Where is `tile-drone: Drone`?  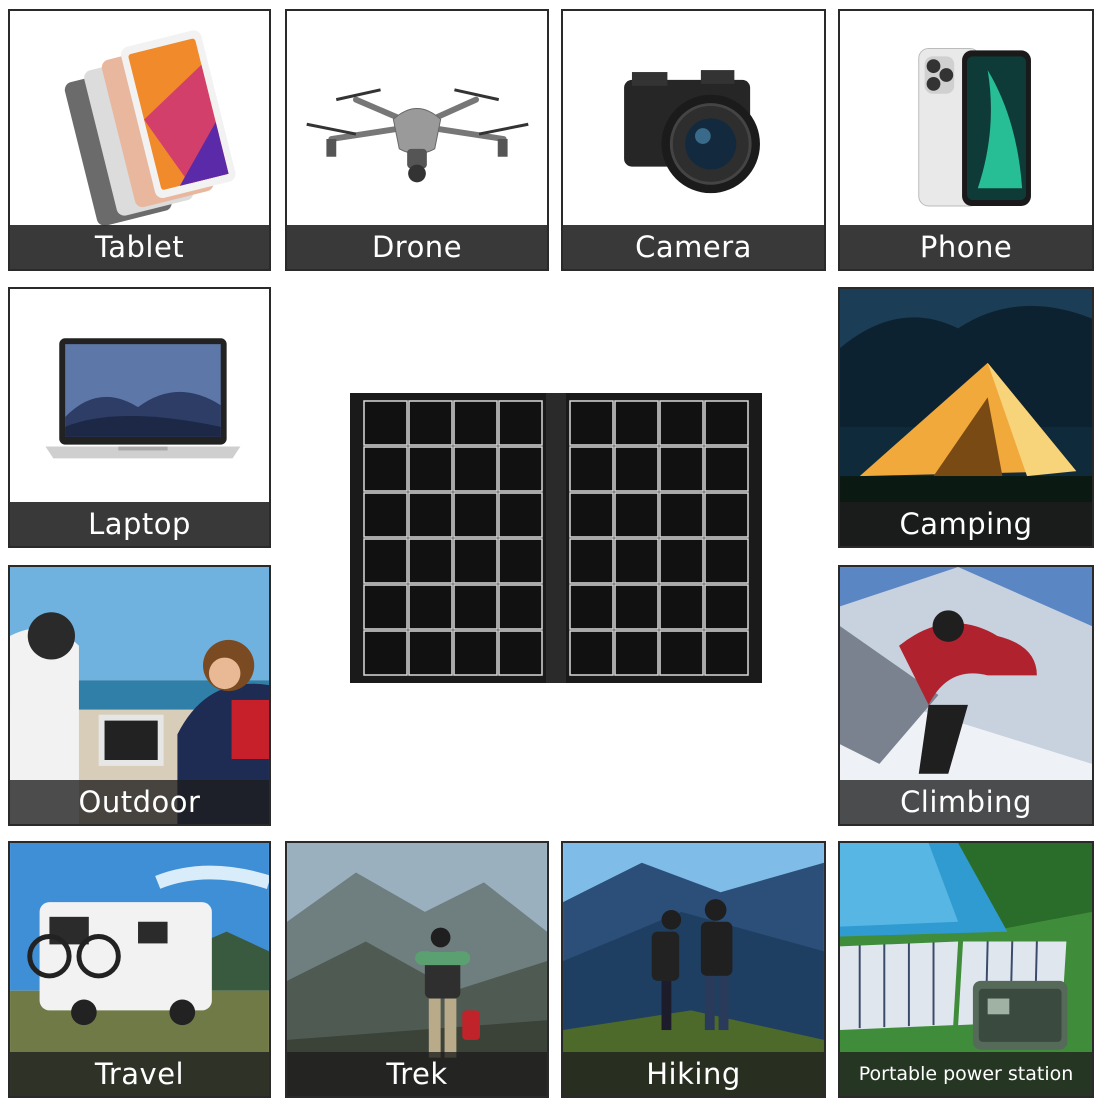 tile-drone: Drone is located at coordinates (417, 140).